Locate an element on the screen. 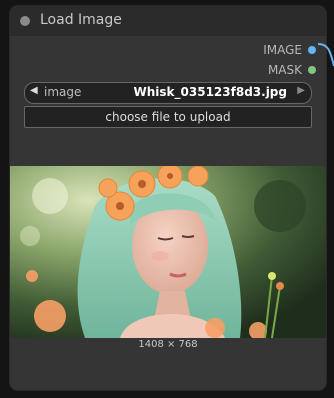  output-mask-label: MASK is located at coordinates (284, 70).